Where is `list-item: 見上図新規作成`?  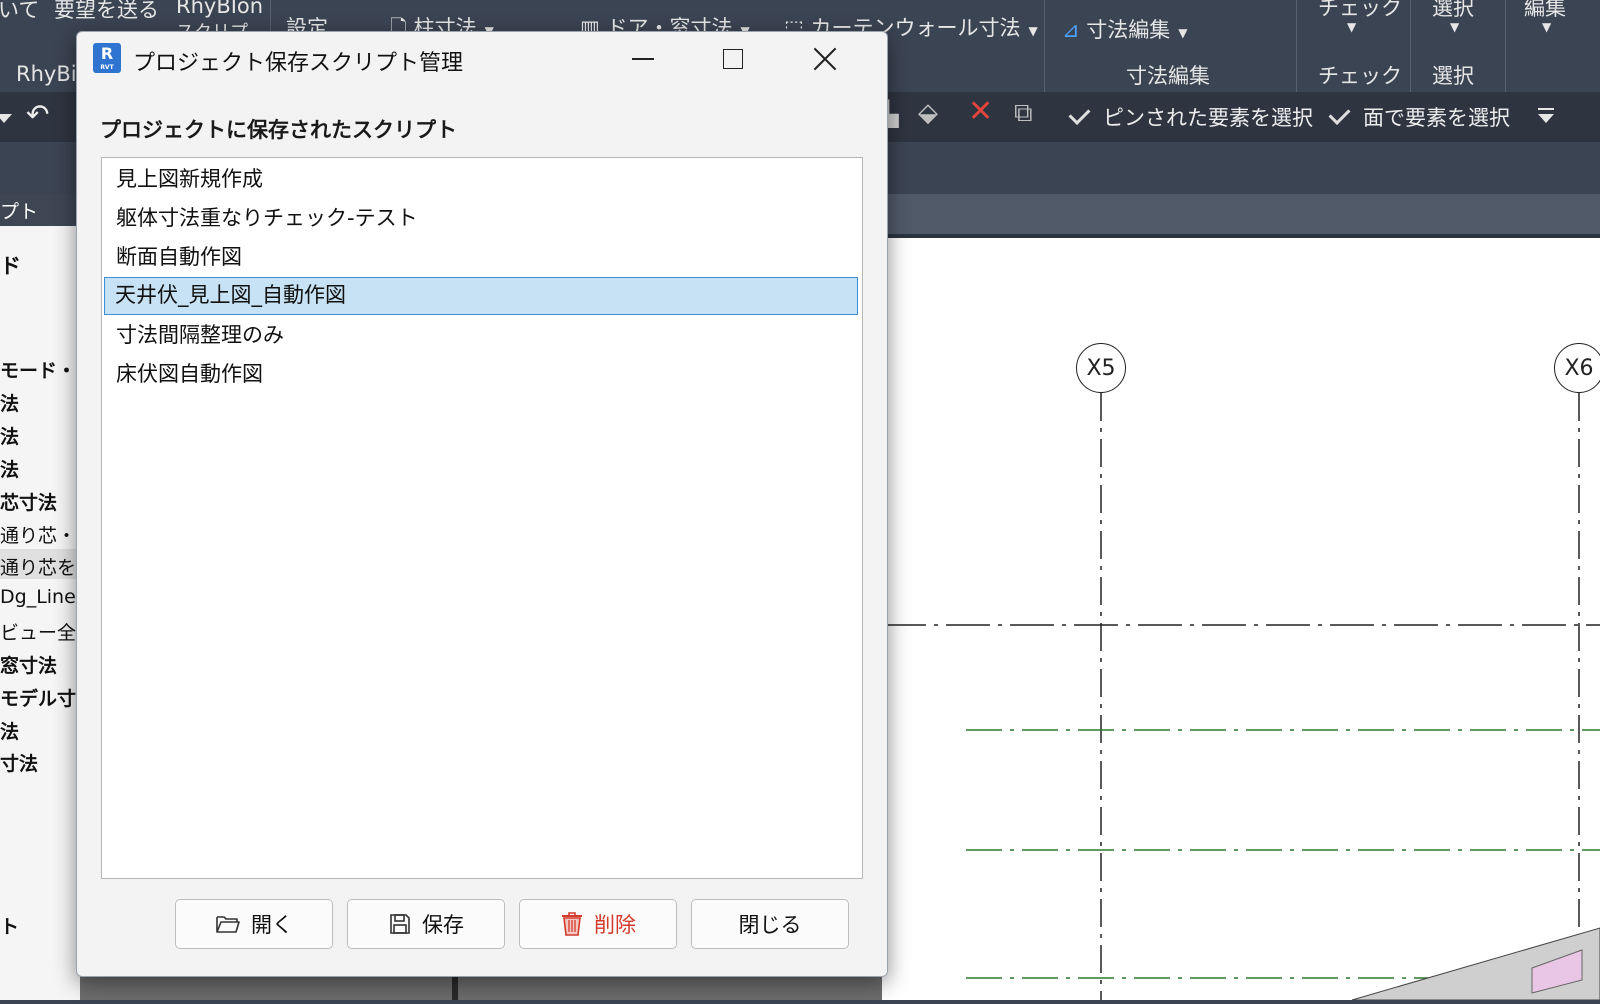
list-item: 見上図新規作成 is located at coordinates (481, 179).